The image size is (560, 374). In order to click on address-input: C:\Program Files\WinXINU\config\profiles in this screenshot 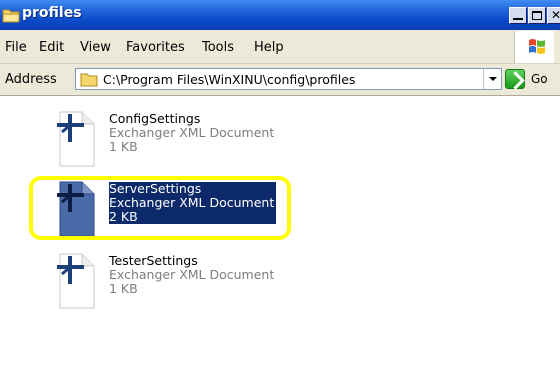, I will do `click(288, 79)`.